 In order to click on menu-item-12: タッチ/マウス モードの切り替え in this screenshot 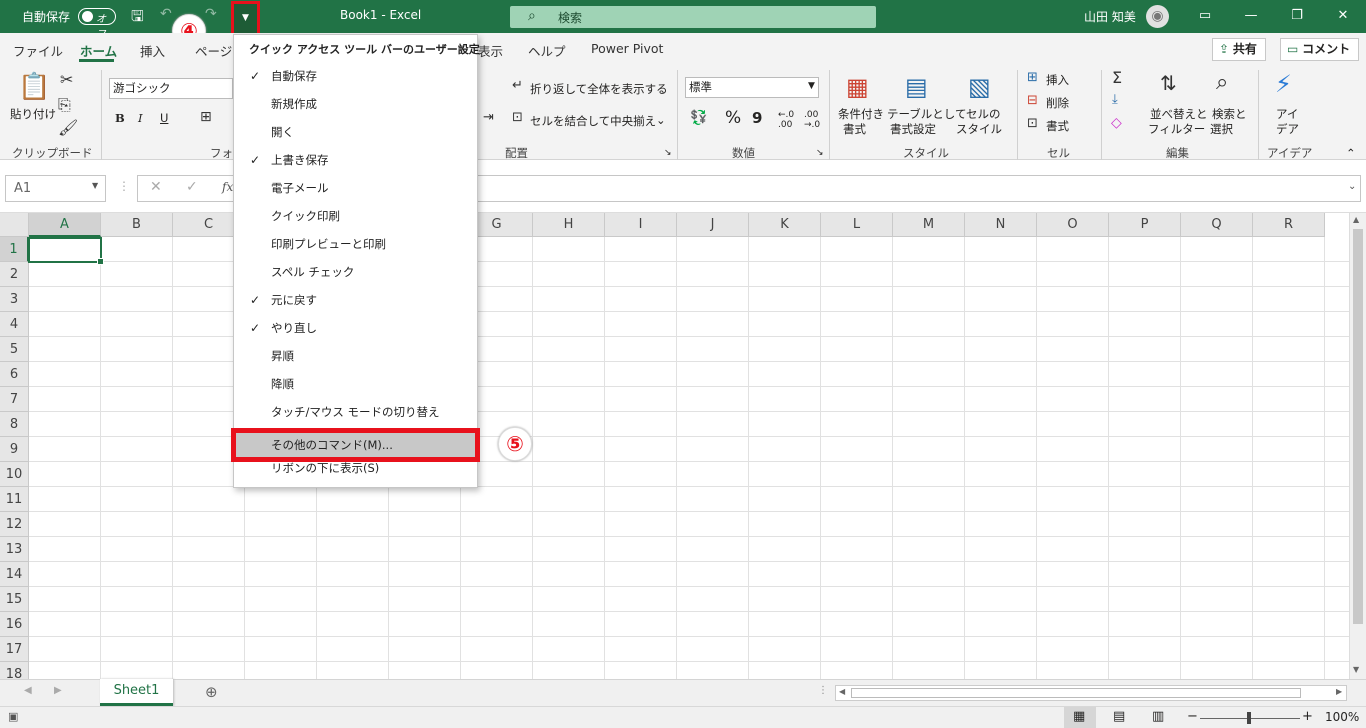, I will do `click(355, 412)`.